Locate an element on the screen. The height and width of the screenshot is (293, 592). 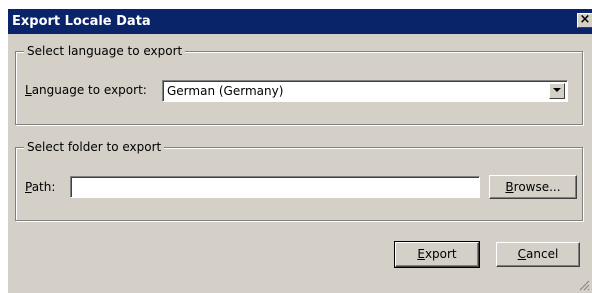
folder-group-legend: Select folder to export is located at coordinates (94, 147).